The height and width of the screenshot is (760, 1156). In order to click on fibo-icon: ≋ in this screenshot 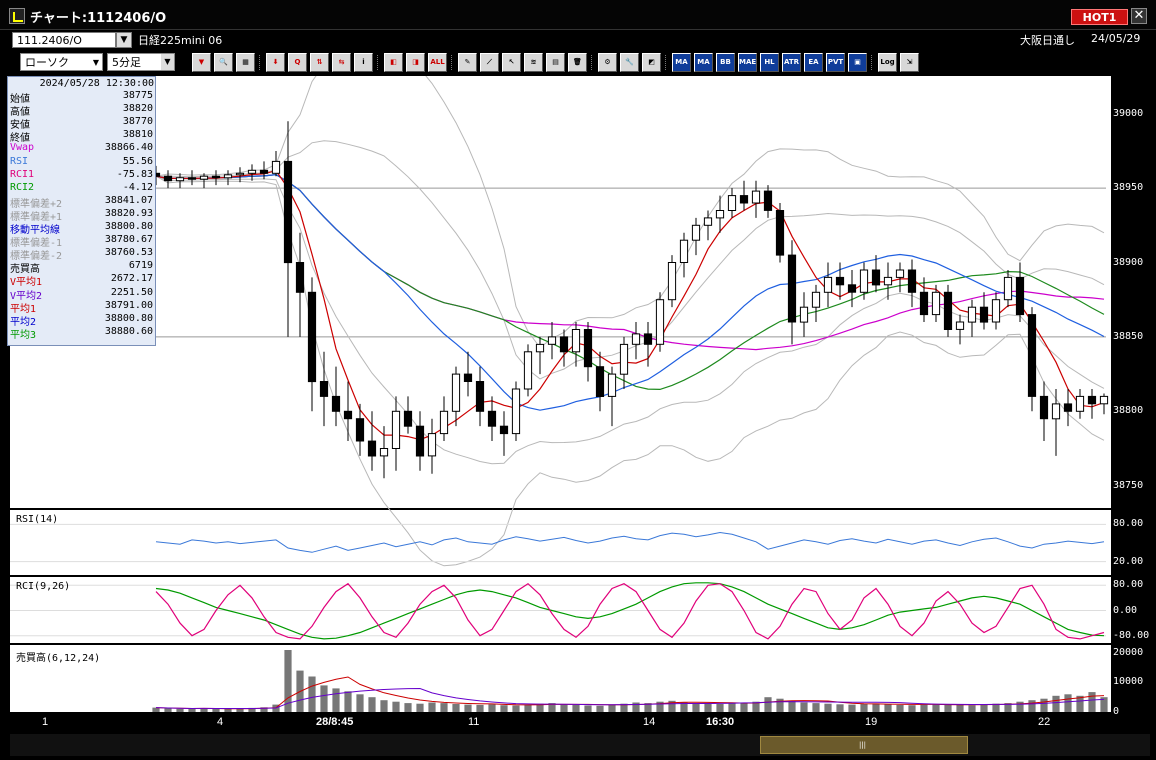, I will do `click(533, 62)`.